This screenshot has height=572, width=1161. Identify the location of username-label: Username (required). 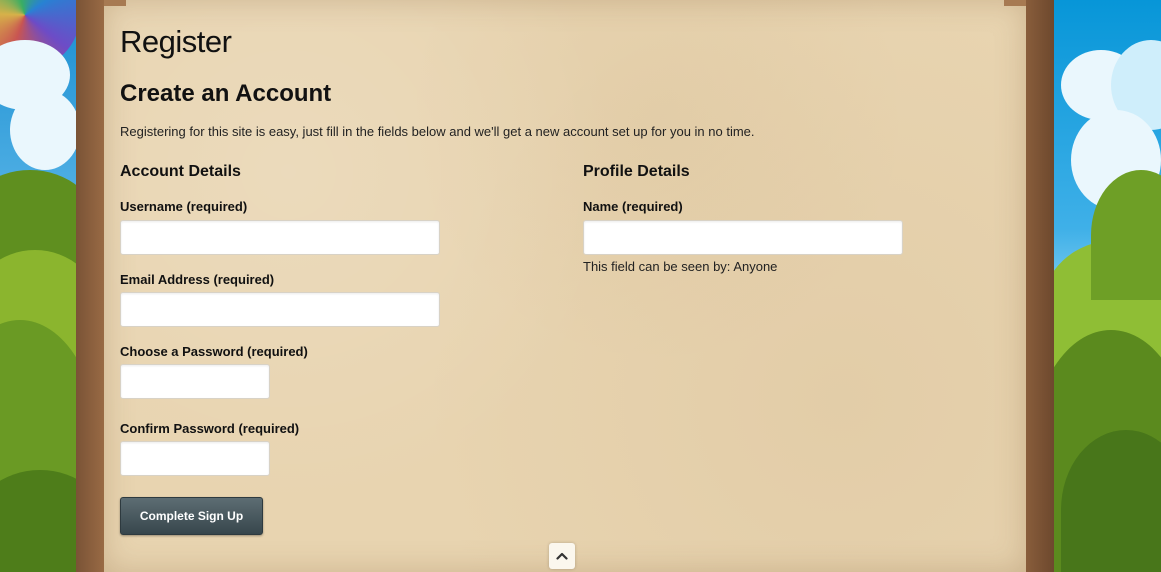
(184, 206).